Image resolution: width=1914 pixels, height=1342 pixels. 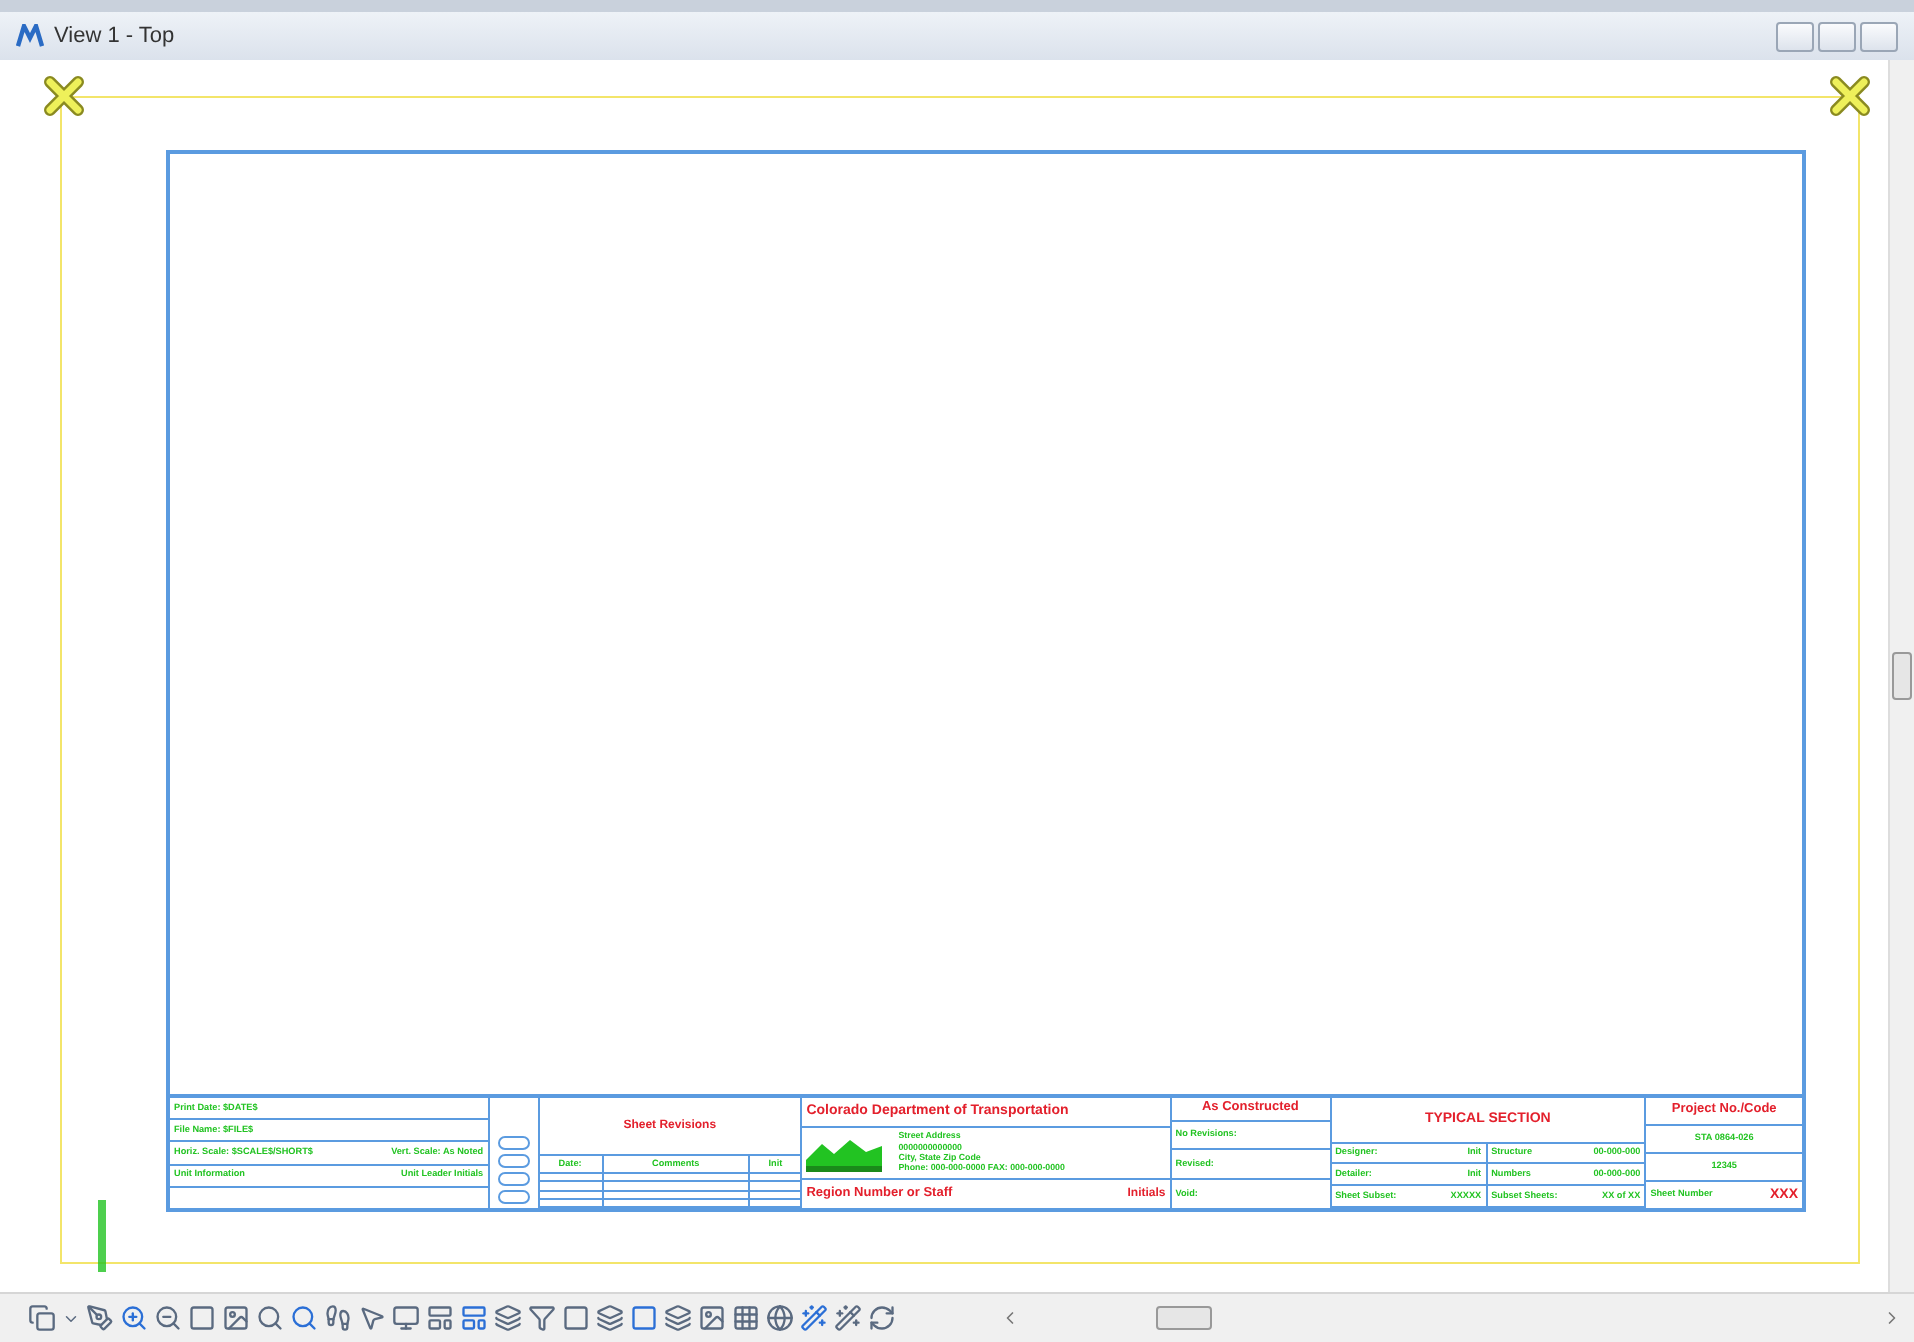 What do you see at coordinates (882, 1318) in the screenshot?
I see `refresh-icon` at bounding box center [882, 1318].